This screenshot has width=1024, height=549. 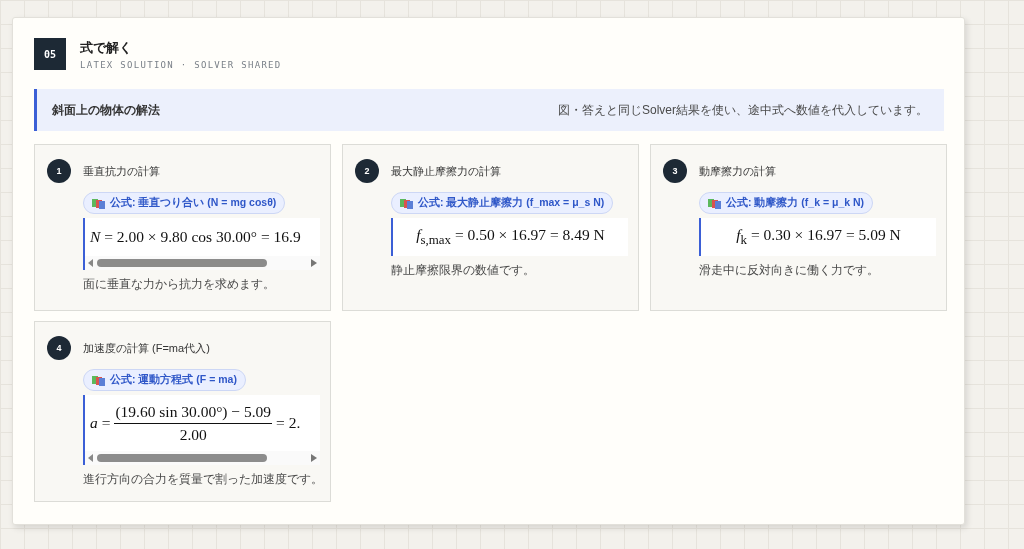 What do you see at coordinates (106, 110) in the screenshot?
I see `banner-title: 斜面上の物体の解法` at bounding box center [106, 110].